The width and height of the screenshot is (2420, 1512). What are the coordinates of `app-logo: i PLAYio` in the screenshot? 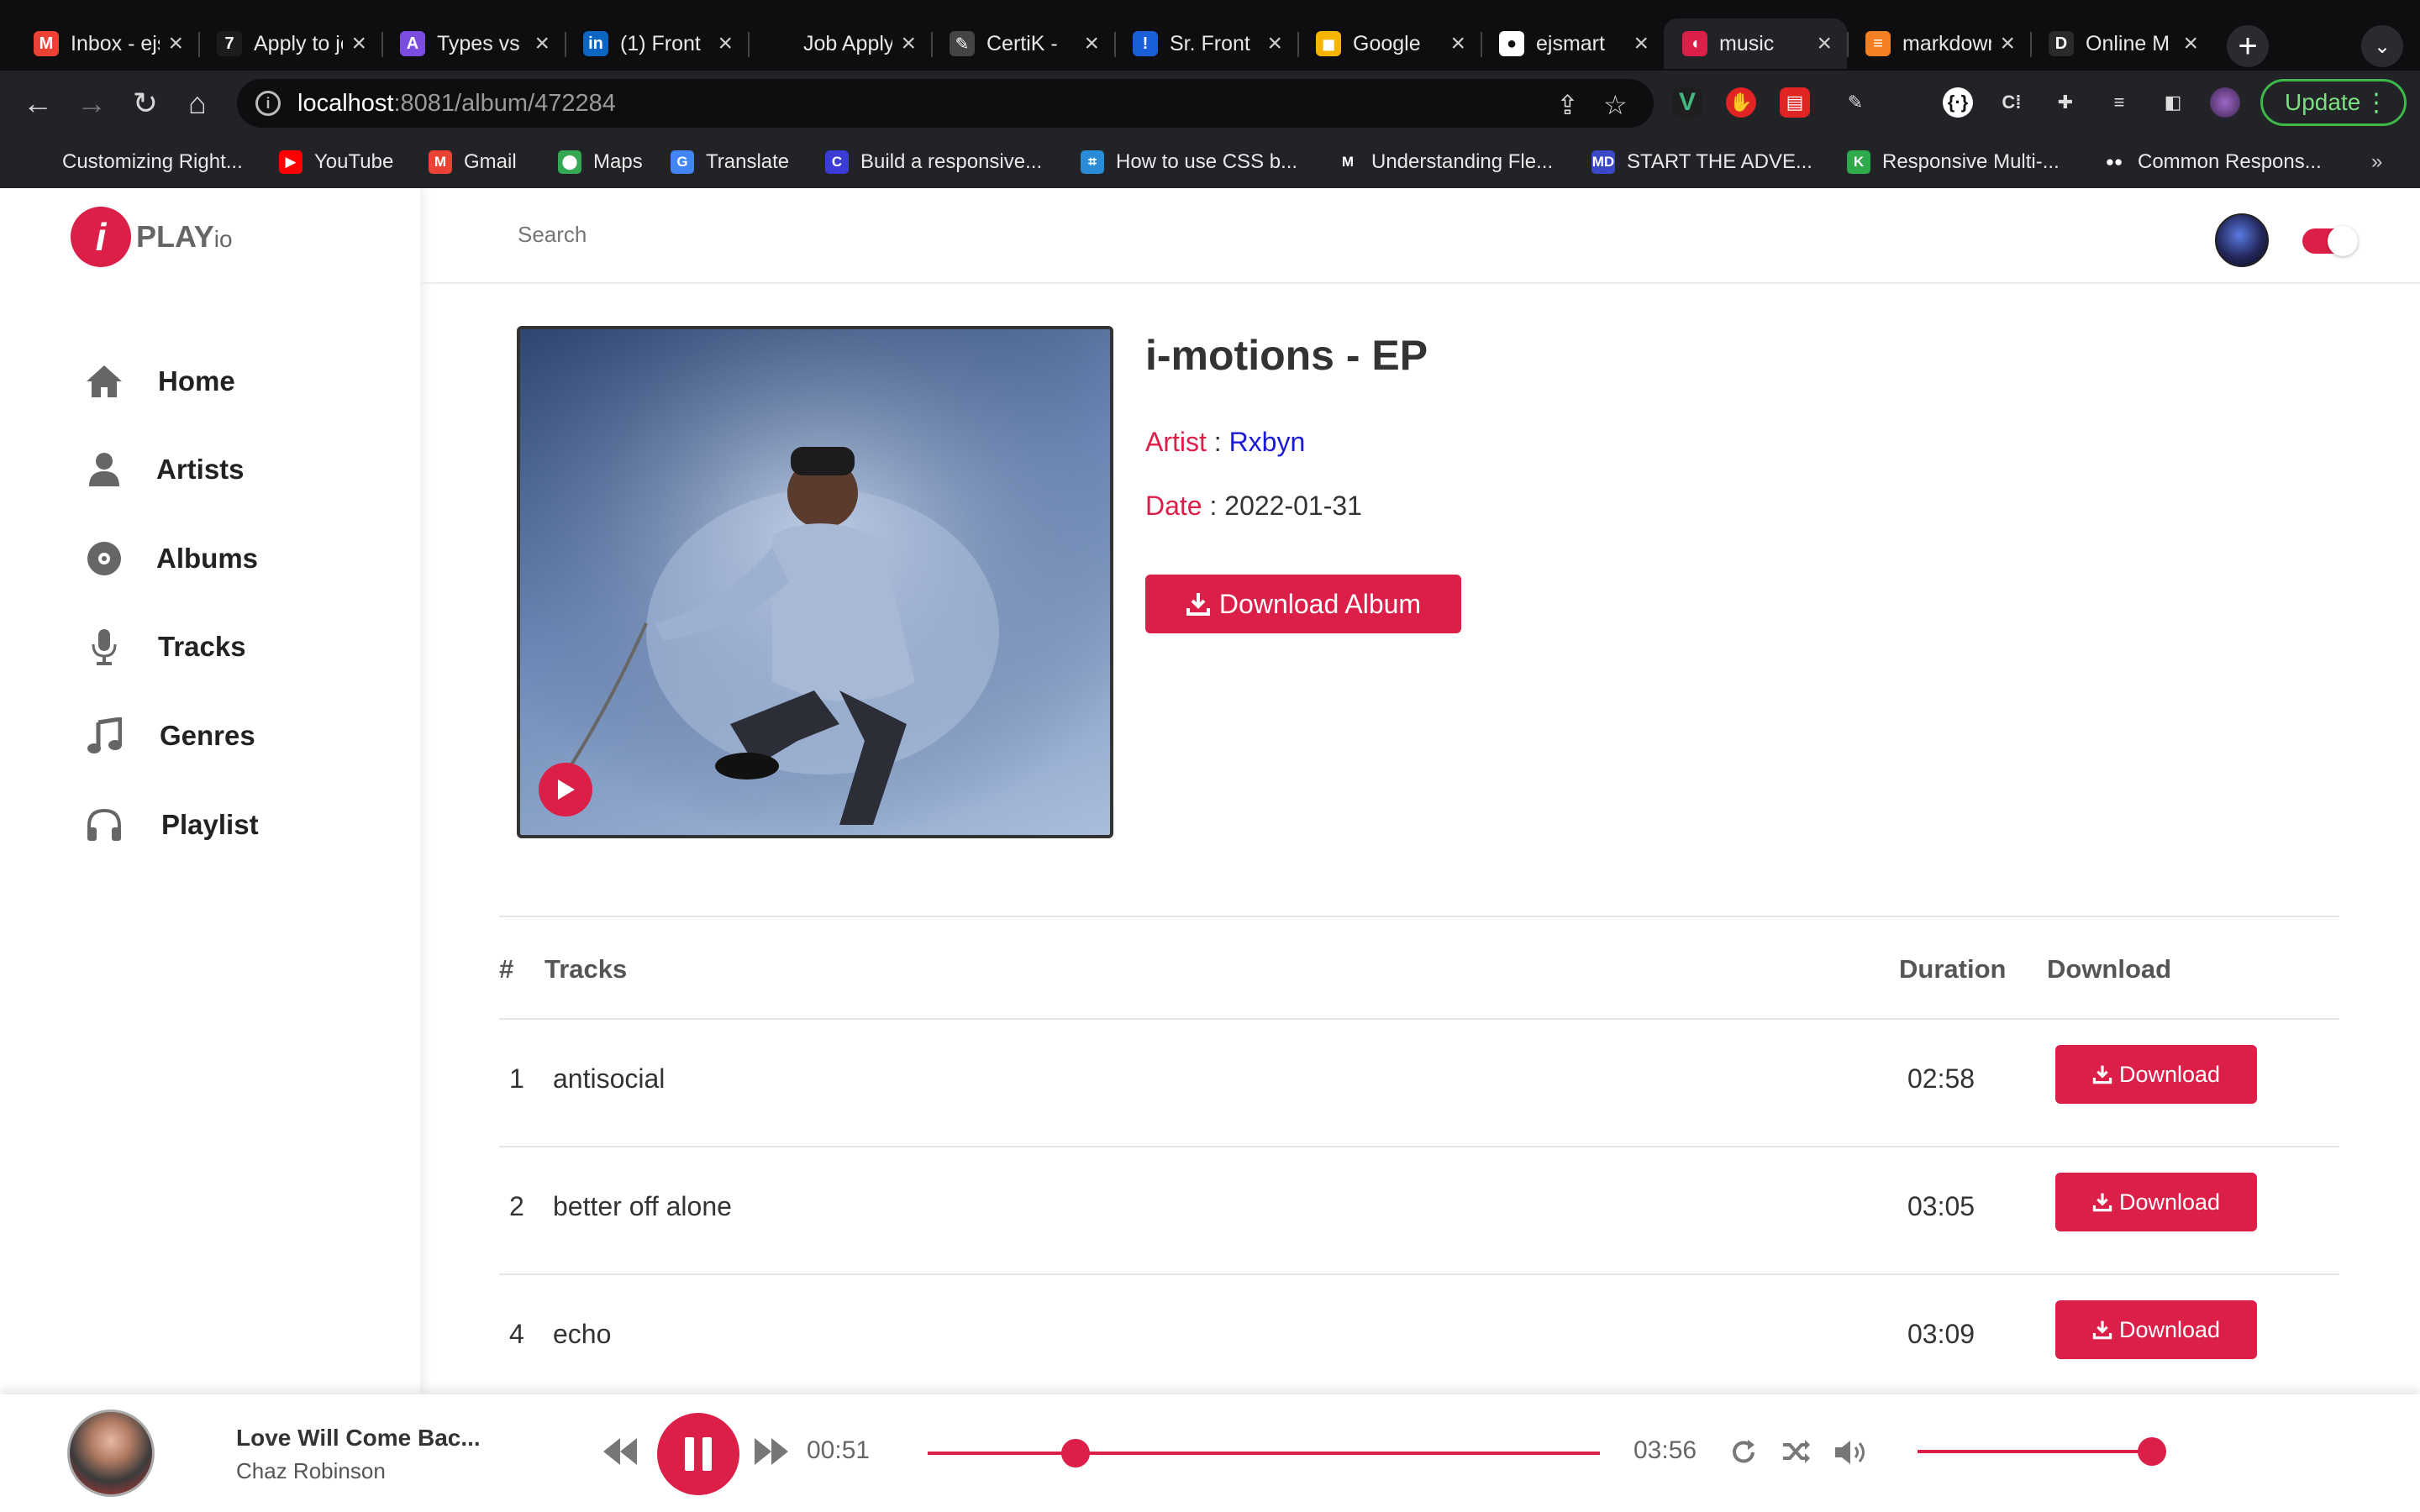 It's located at (152, 237).